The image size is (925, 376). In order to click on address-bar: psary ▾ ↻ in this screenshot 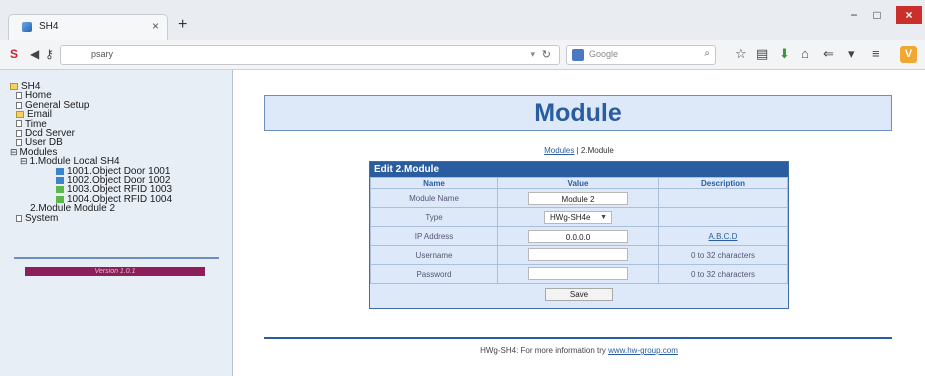, I will do `click(310, 55)`.